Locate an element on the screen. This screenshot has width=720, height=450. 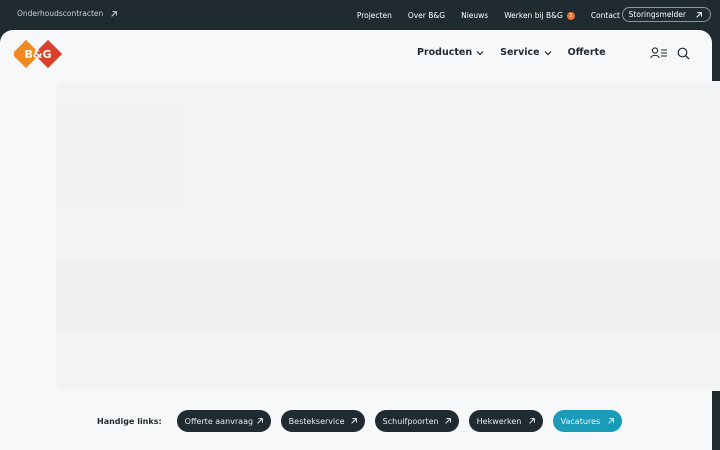
nav-label: Service is located at coordinates (520, 52).